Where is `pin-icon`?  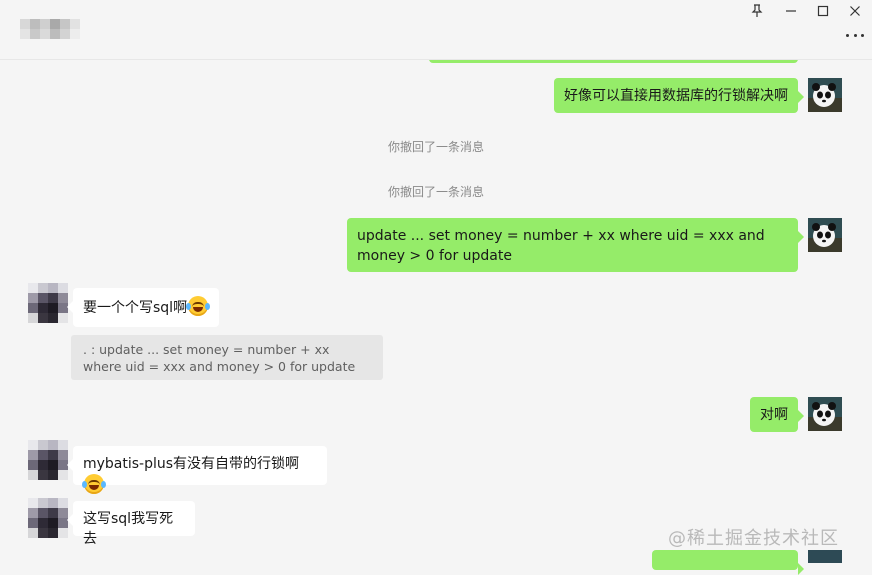 pin-icon is located at coordinates (757, 10).